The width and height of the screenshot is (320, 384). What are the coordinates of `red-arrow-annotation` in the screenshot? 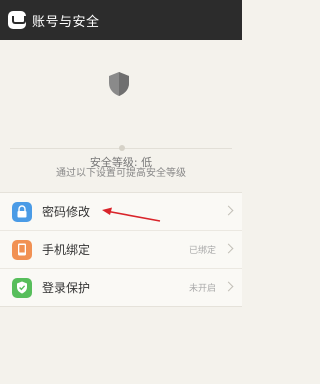 It's located at (131, 214).